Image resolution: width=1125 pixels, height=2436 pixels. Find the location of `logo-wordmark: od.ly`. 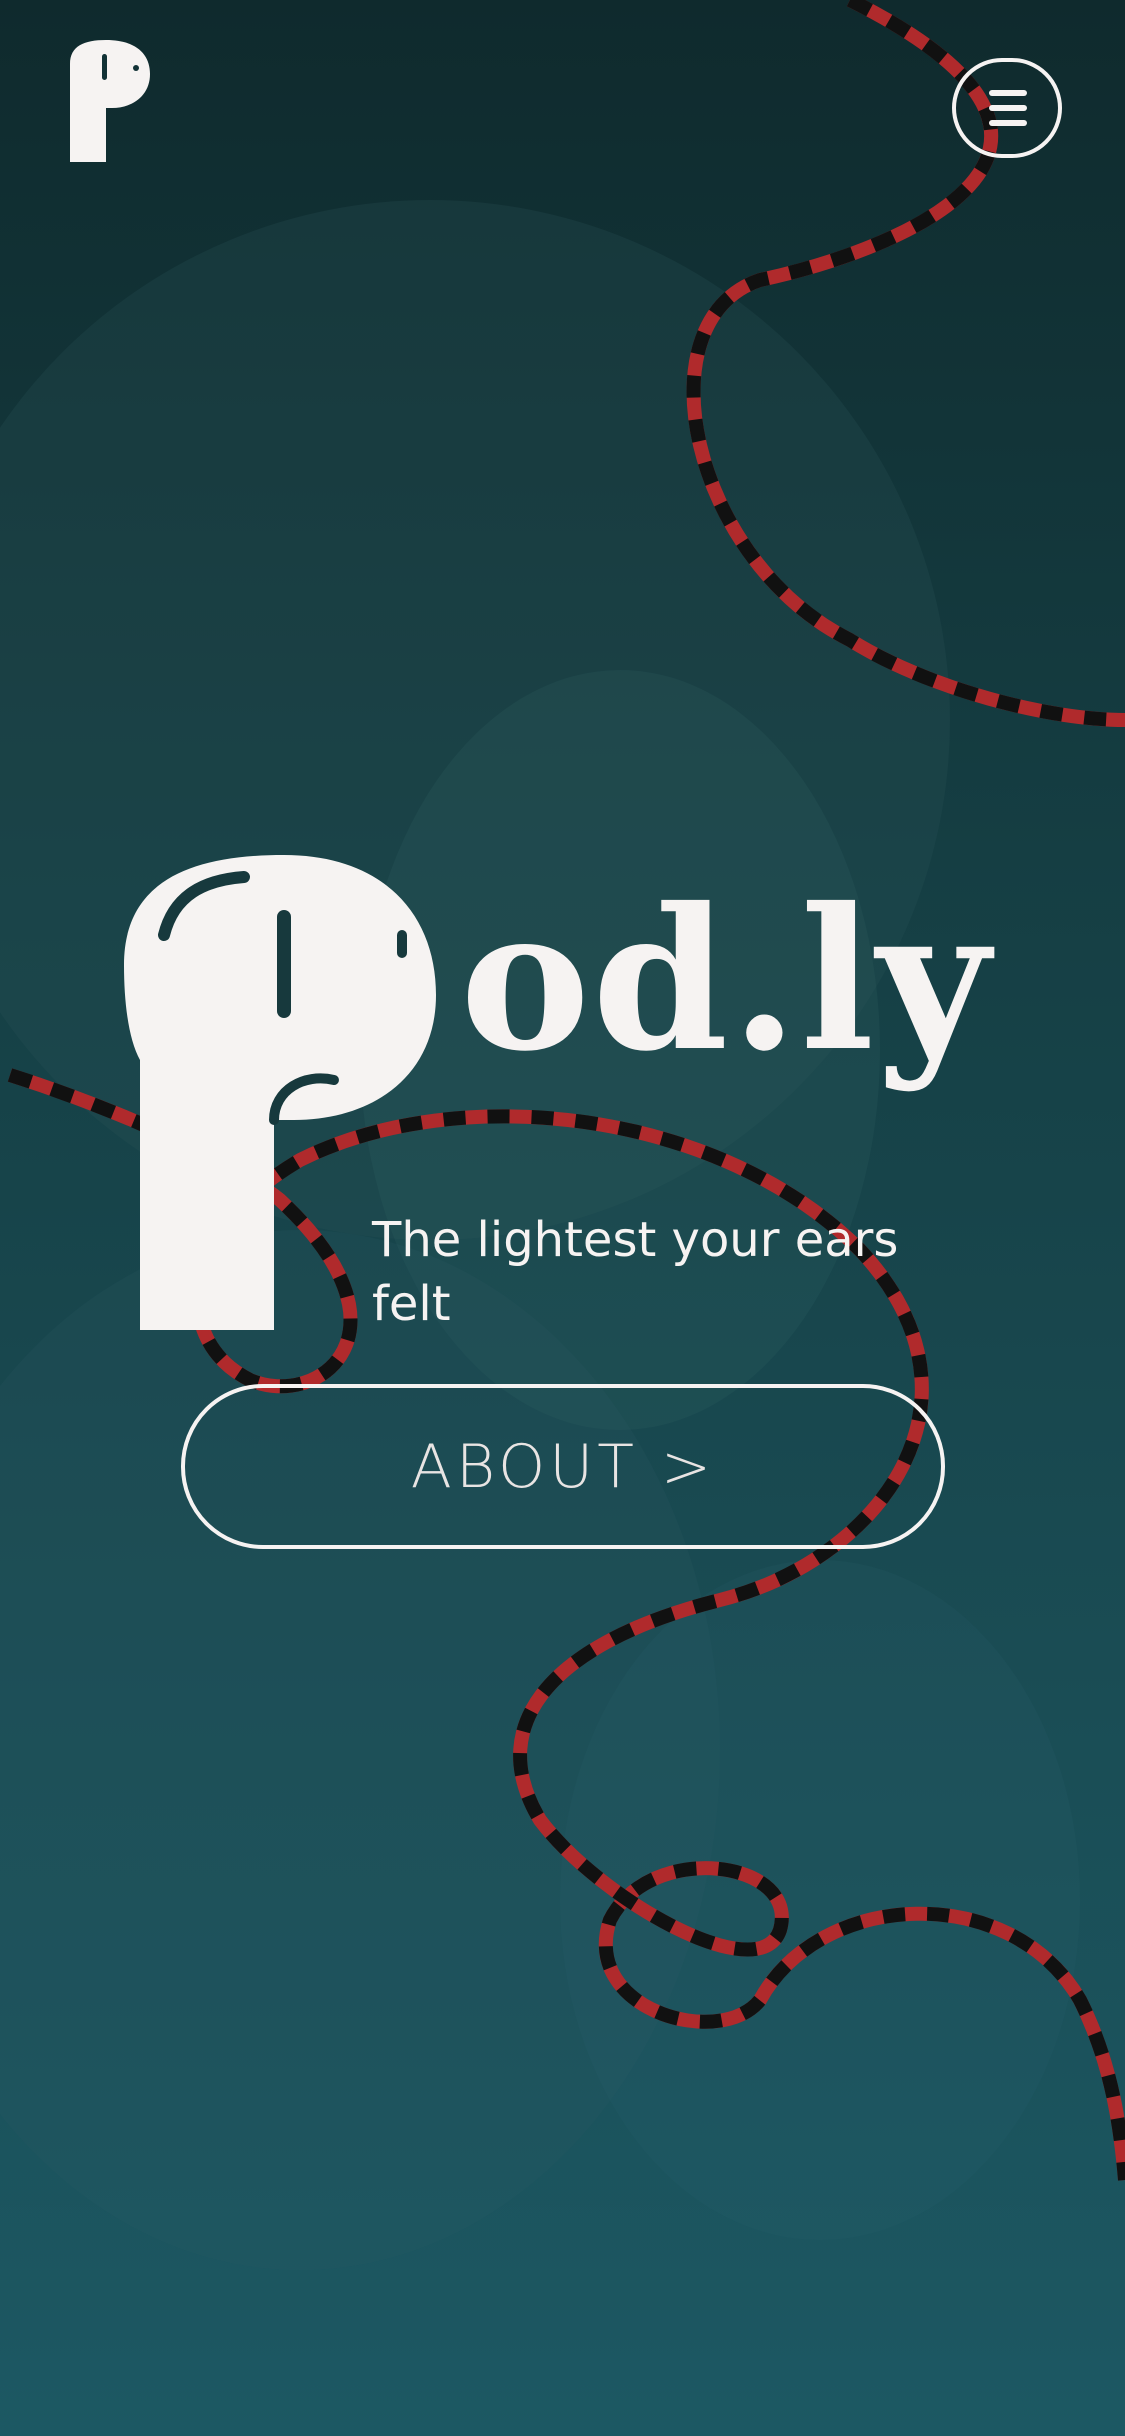

logo-wordmark: od.ly is located at coordinates (726, 979).